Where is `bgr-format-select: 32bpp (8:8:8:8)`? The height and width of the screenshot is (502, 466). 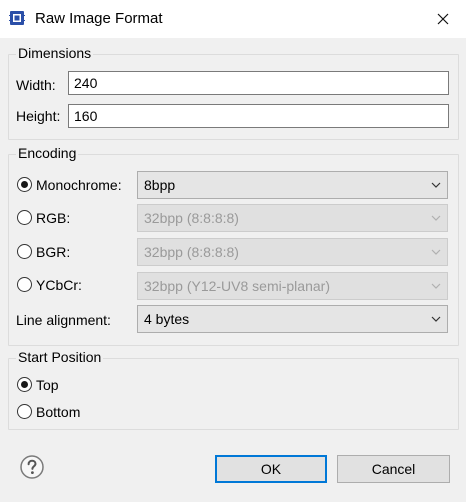
bgr-format-select: 32bpp (8:8:8:8) is located at coordinates (292, 252).